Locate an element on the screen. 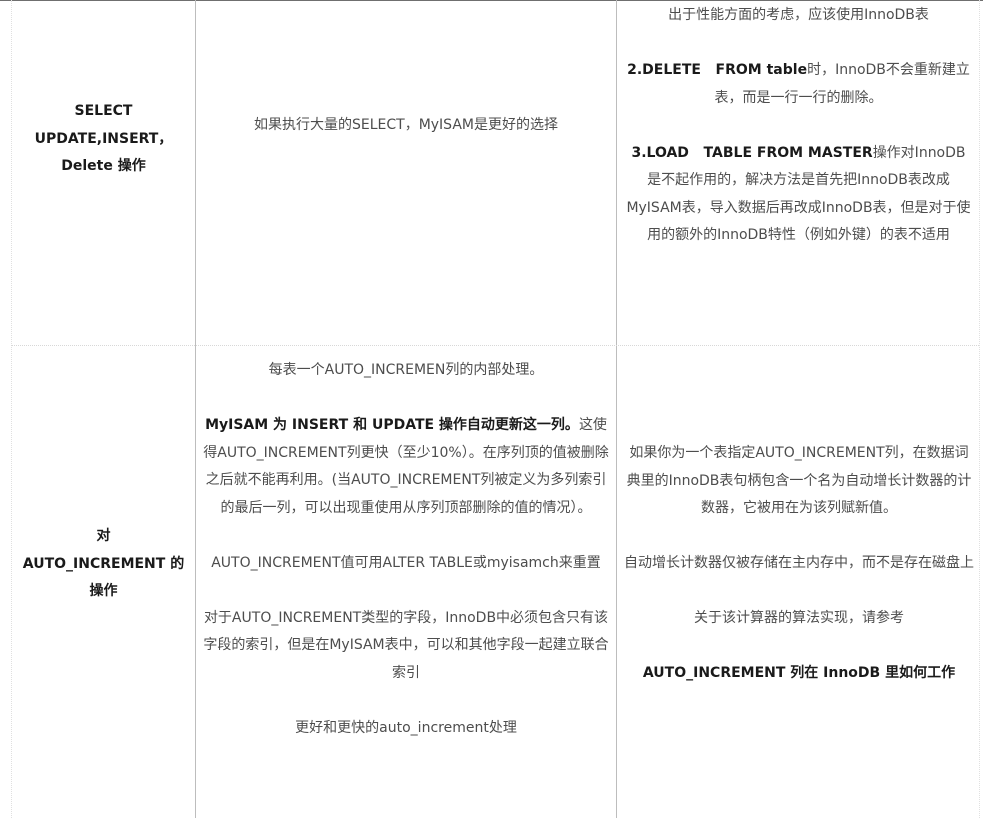  row-label-auto-increment: 对 AUTO_INCREMENT 的 操作 is located at coordinates (103, 564).